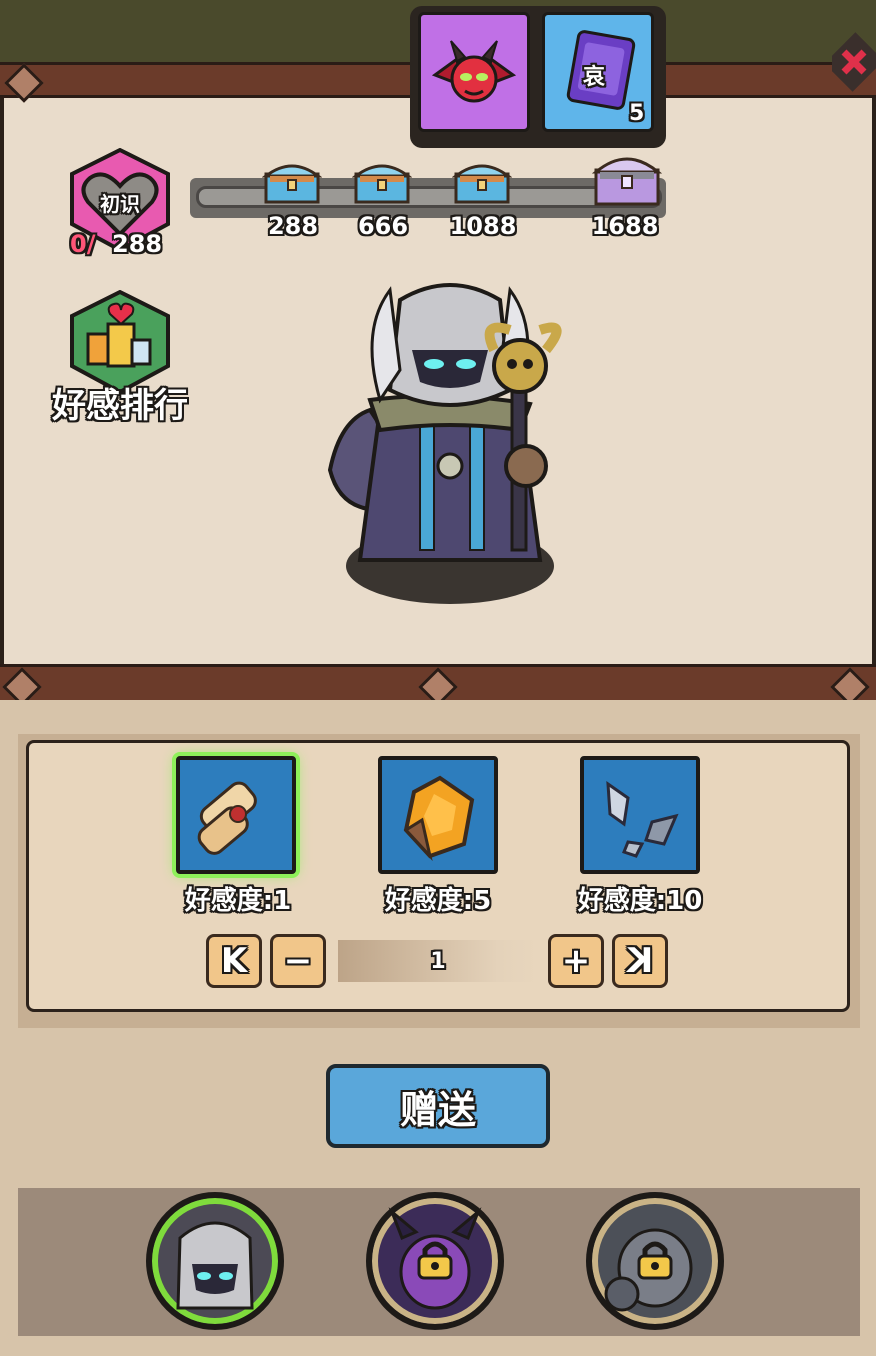 The image size is (876, 1356). Describe the element at coordinates (642, 819) in the screenshot. I see `crystal-shards-icon` at that location.